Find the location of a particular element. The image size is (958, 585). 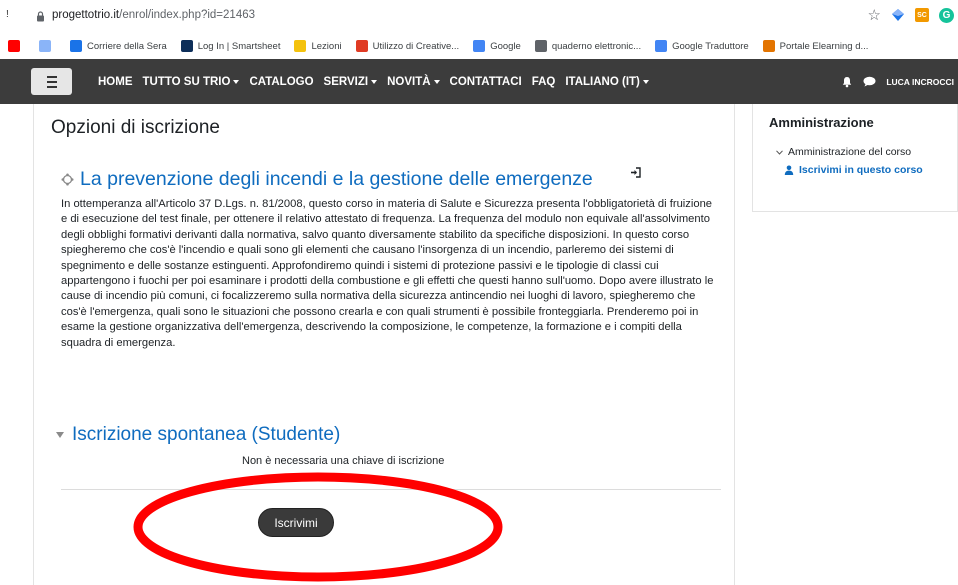

portale-icon is located at coordinates (768, 46).